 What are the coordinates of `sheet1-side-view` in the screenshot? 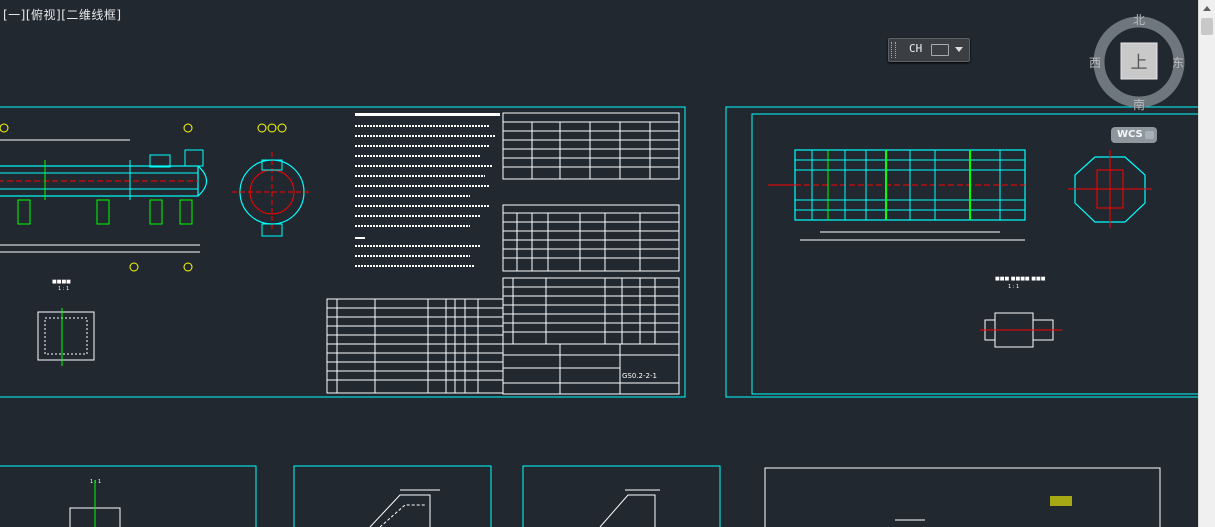 It's located at (272, 180).